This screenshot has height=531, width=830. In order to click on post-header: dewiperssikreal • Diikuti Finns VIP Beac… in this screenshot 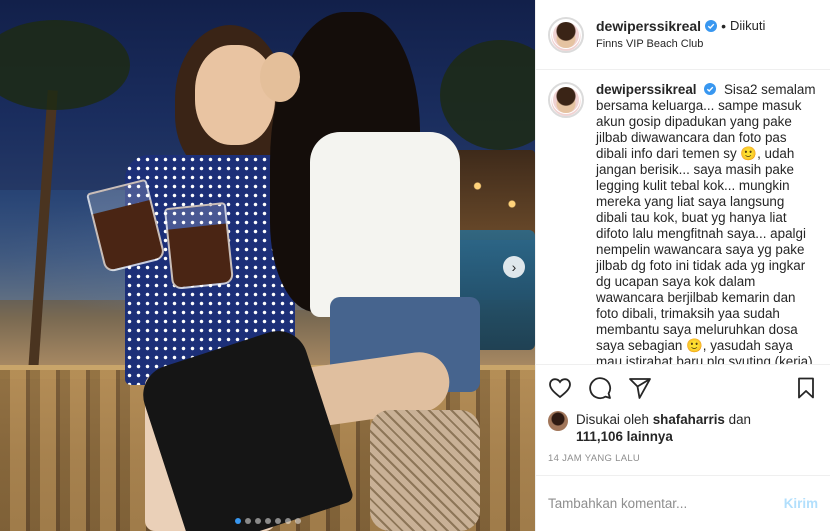, I will do `click(683, 35)`.